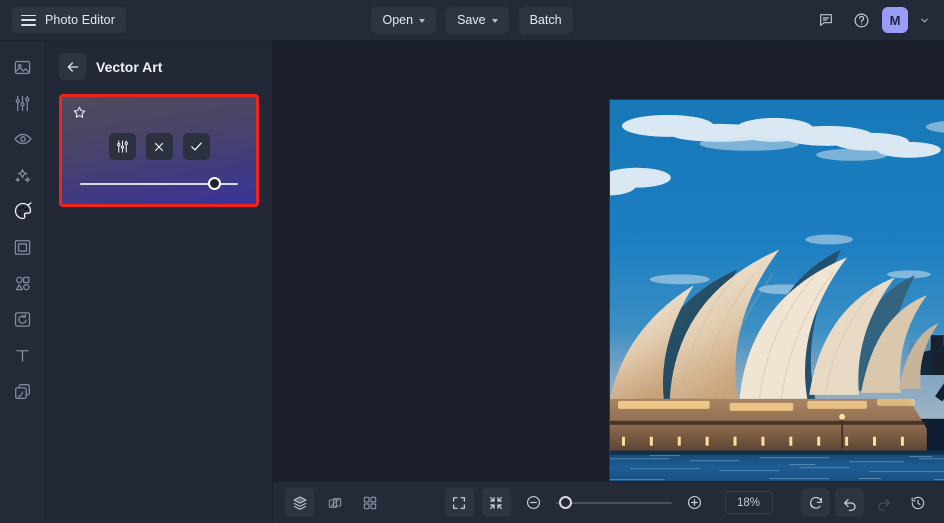 Image resolution: width=944 pixels, height=523 pixels. I want to click on shapes-icon, so click(22, 283).